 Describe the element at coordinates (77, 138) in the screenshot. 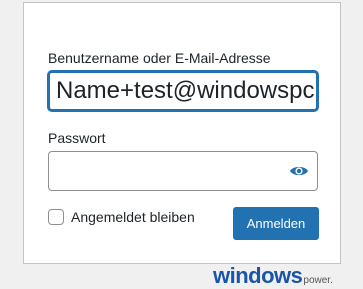

I see `password-label: Passwort` at that location.